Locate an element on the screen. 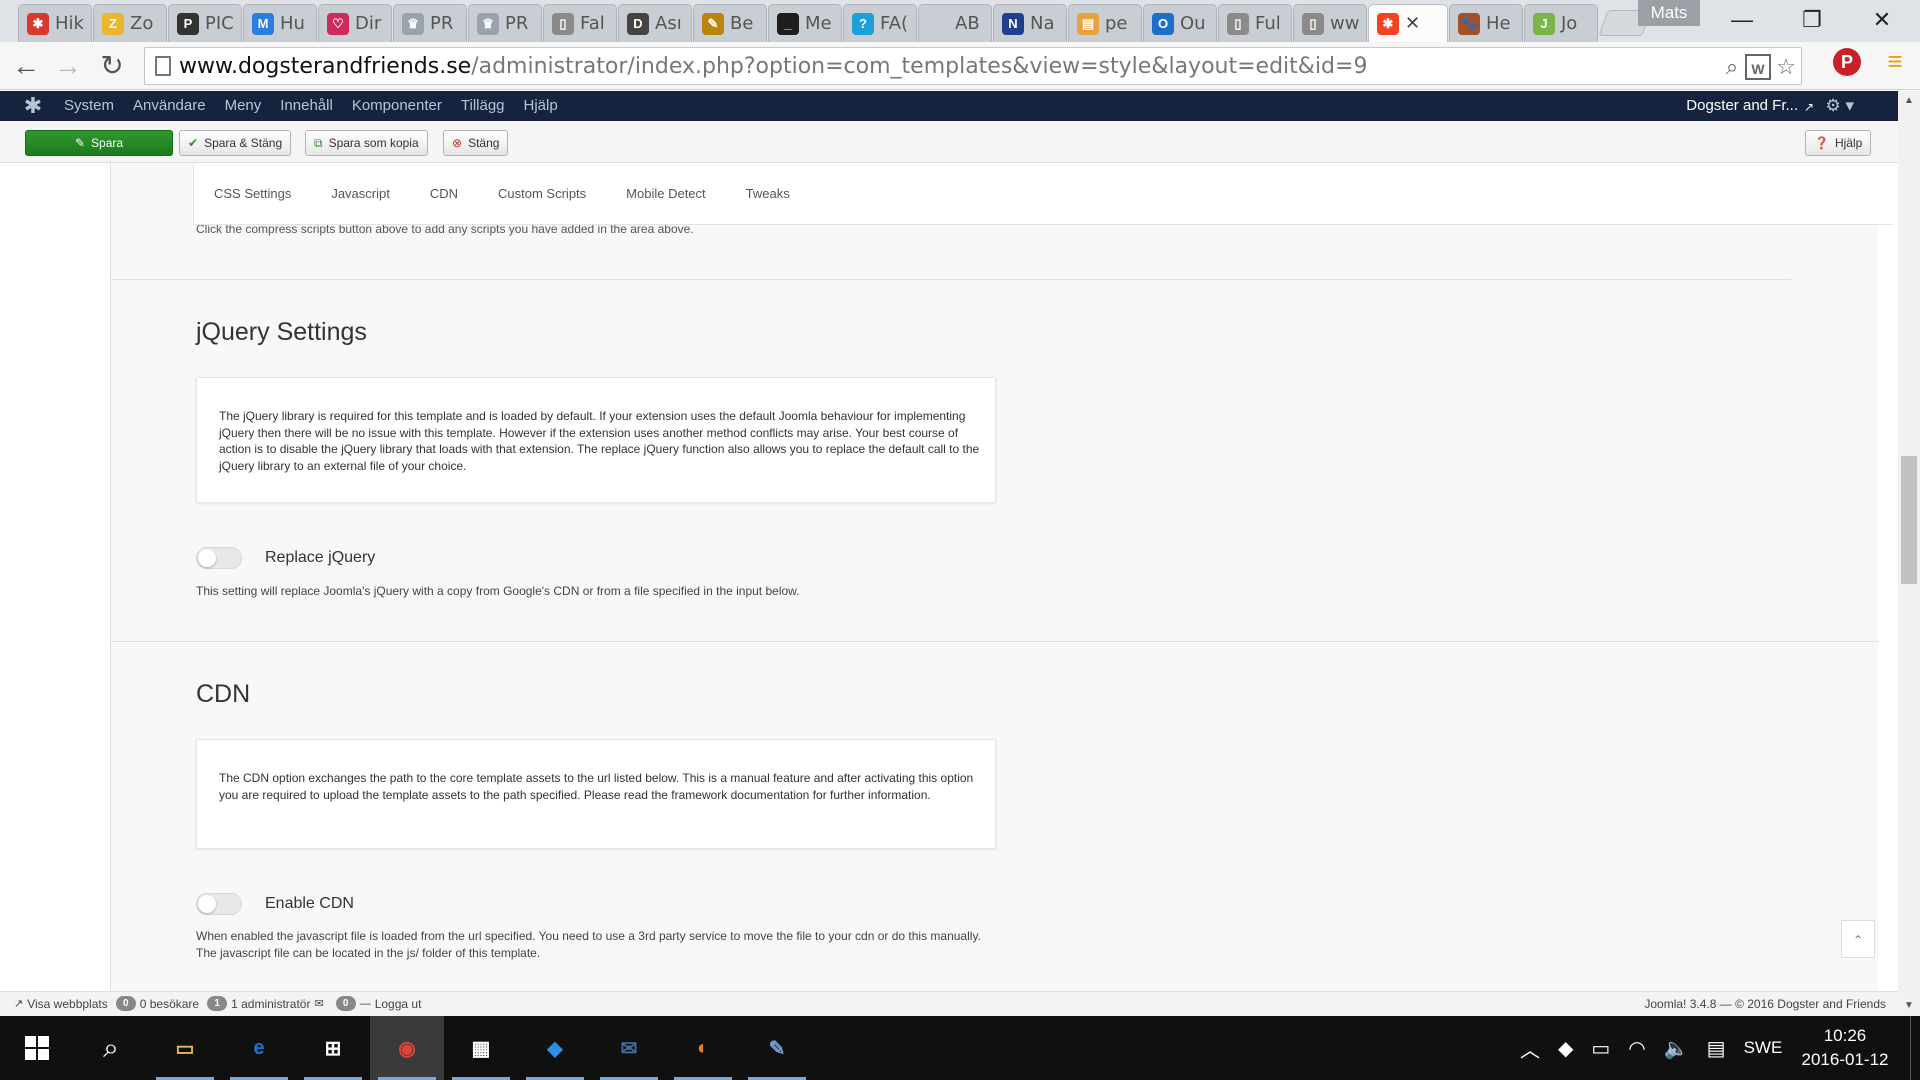 This screenshot has width=1920, height=1080. browser-tab: Z Zo is located at coordinates (130, 23).